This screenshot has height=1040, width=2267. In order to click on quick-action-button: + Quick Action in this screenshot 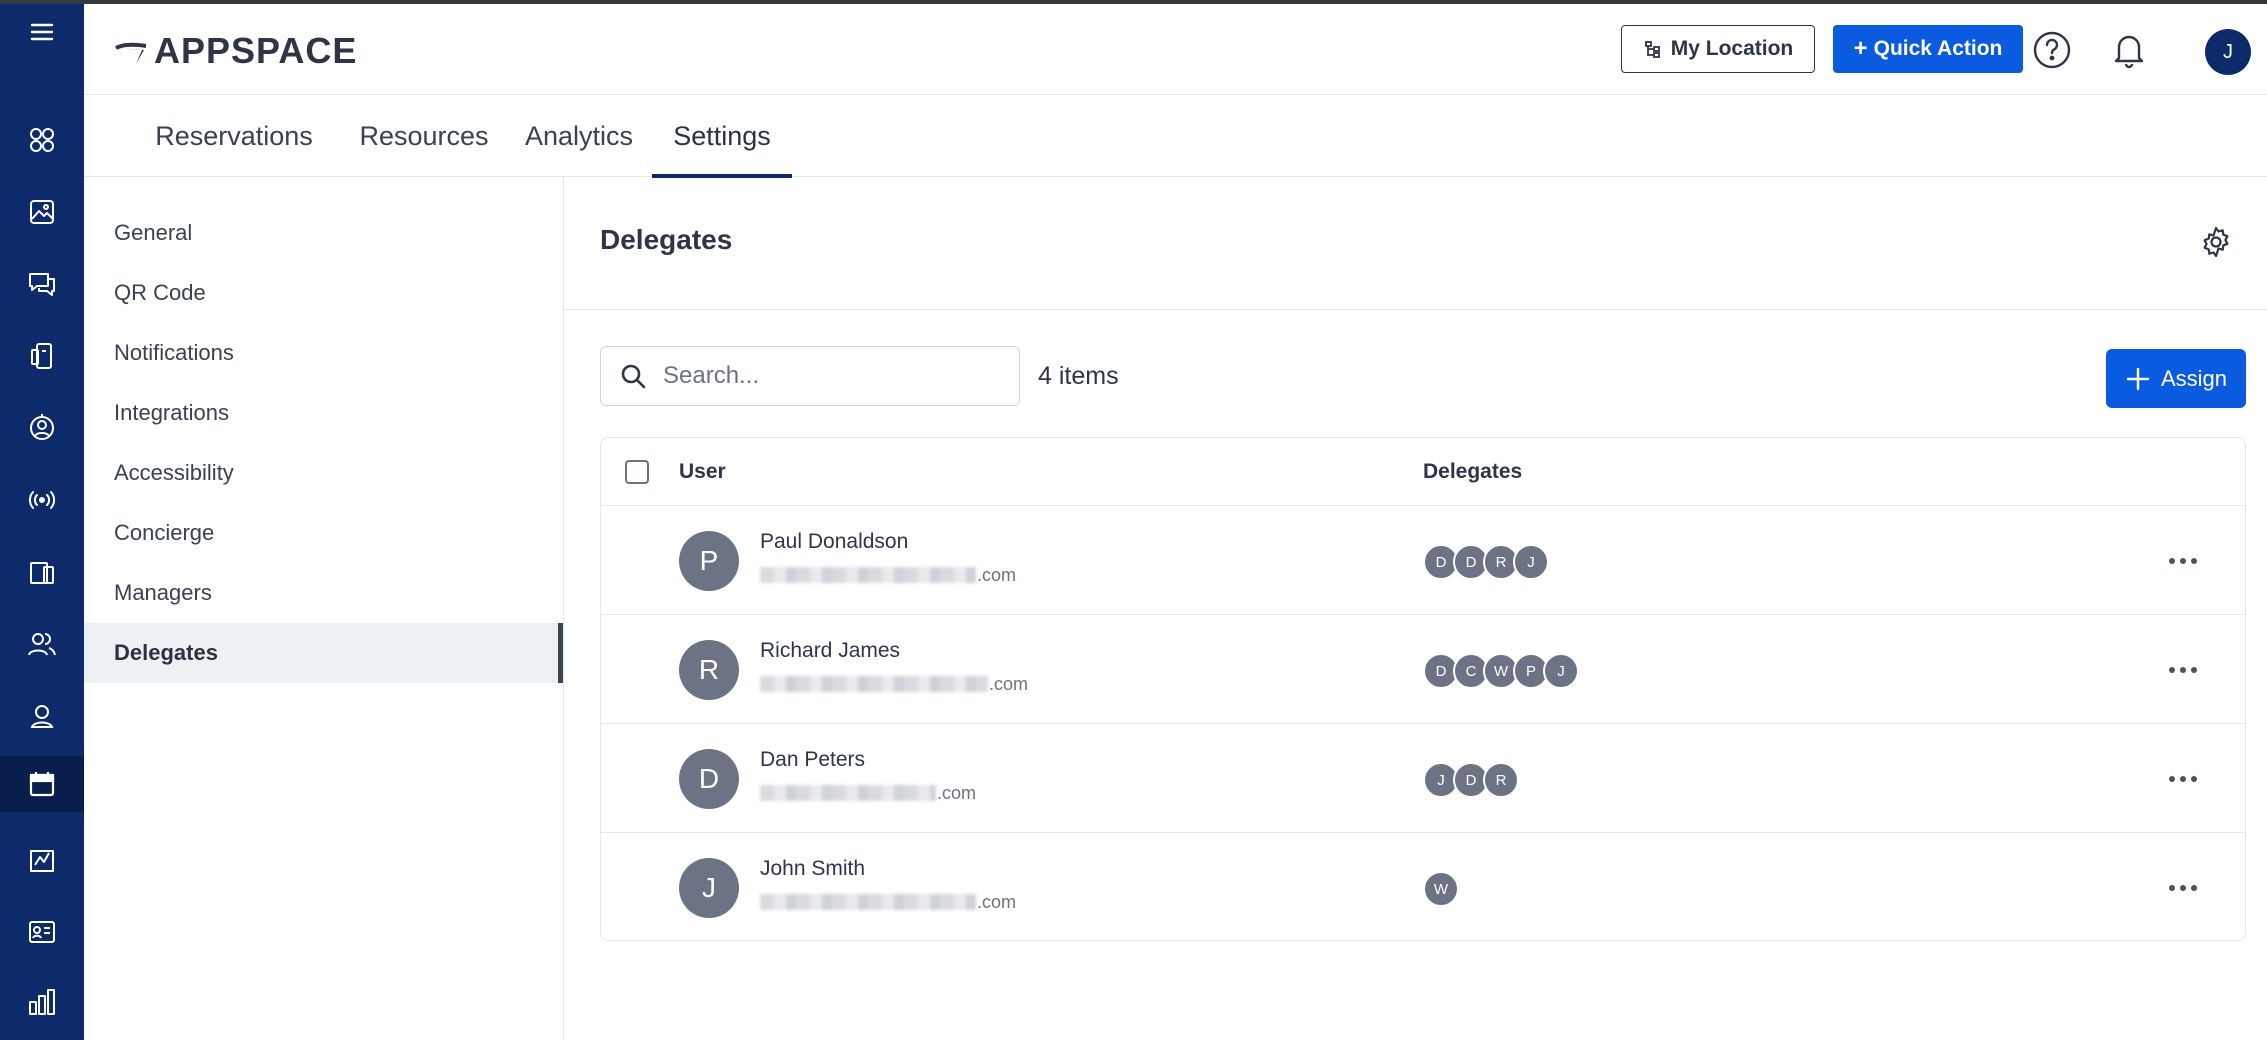, I will do `click(1928, 49)`.